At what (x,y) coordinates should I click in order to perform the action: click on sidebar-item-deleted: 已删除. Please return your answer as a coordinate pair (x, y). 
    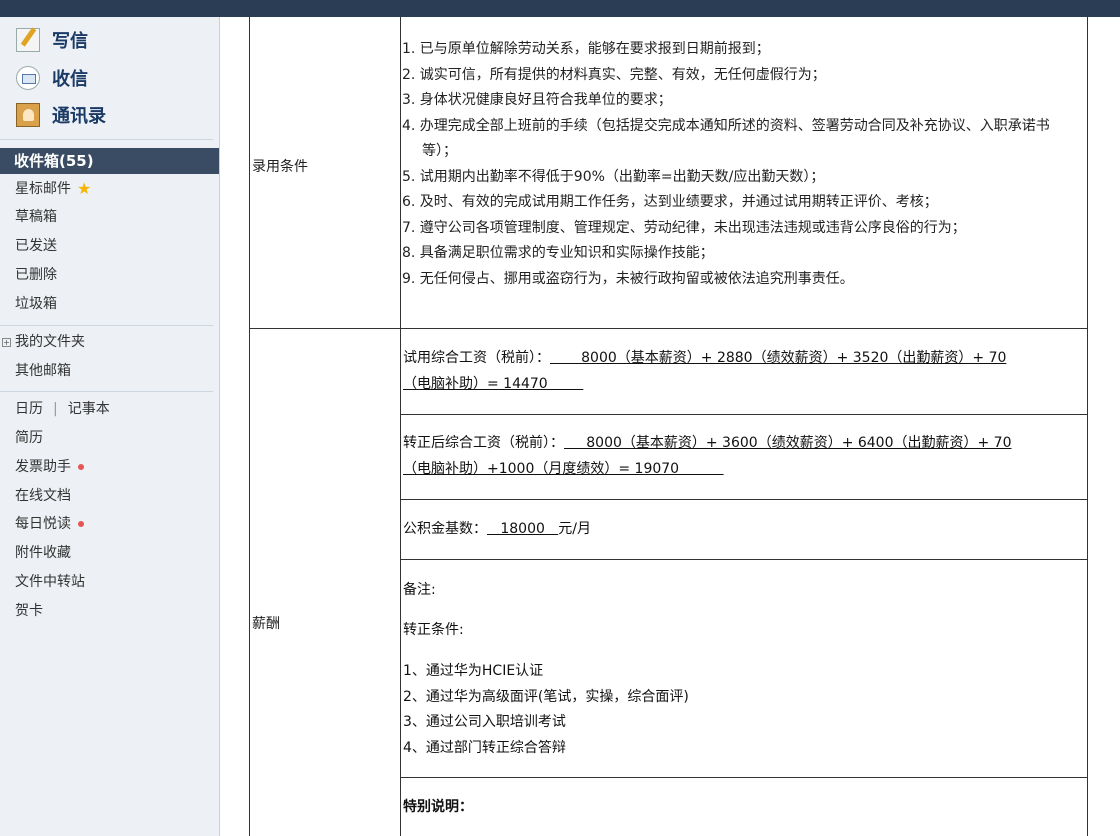
    Looking at the image, I should click on (36, 275).